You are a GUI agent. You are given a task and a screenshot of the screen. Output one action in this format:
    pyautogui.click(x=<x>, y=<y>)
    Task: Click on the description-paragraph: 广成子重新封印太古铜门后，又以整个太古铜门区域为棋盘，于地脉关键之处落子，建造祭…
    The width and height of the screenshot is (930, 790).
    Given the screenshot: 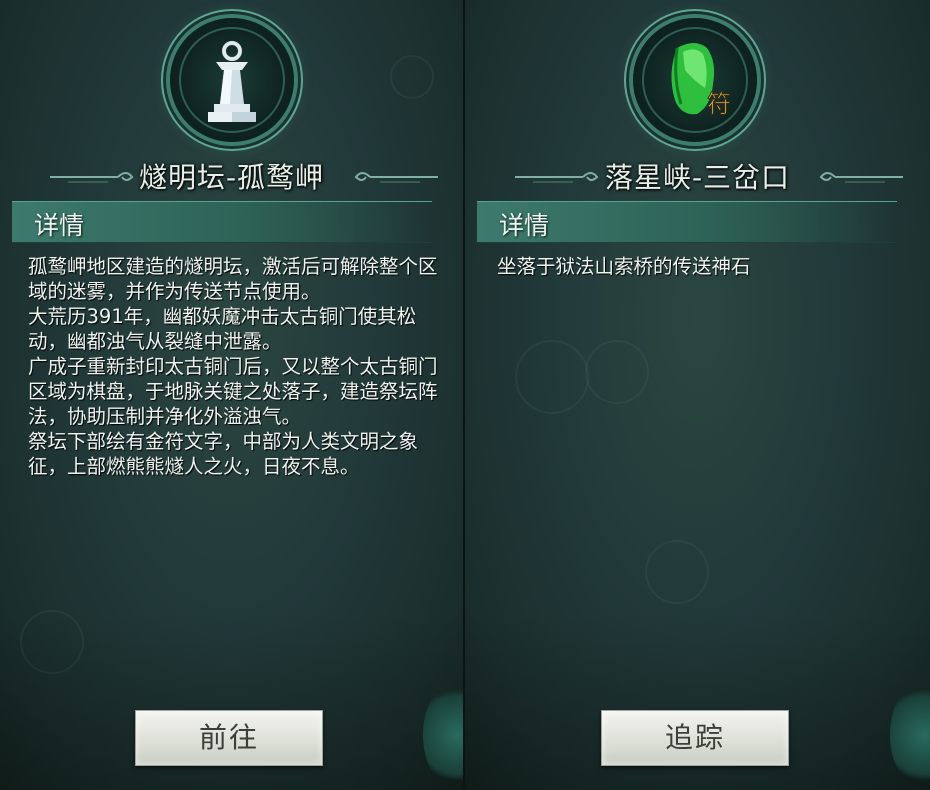 What is the action you would take?
    pyautogui.click(x=233, y=391)
    